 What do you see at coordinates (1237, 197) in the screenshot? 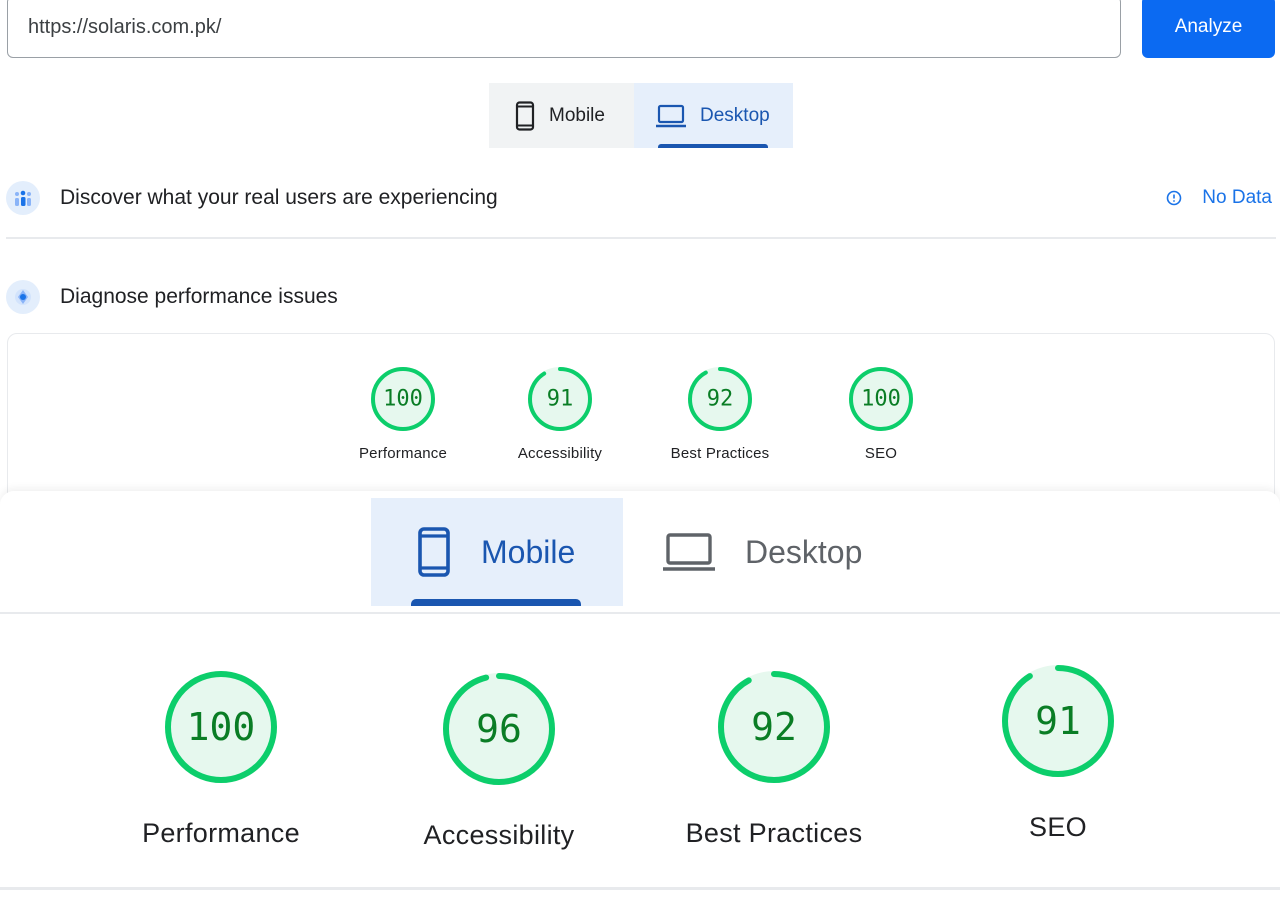
I see `no-data-label: No Data` at bounding box center [1237, 197].